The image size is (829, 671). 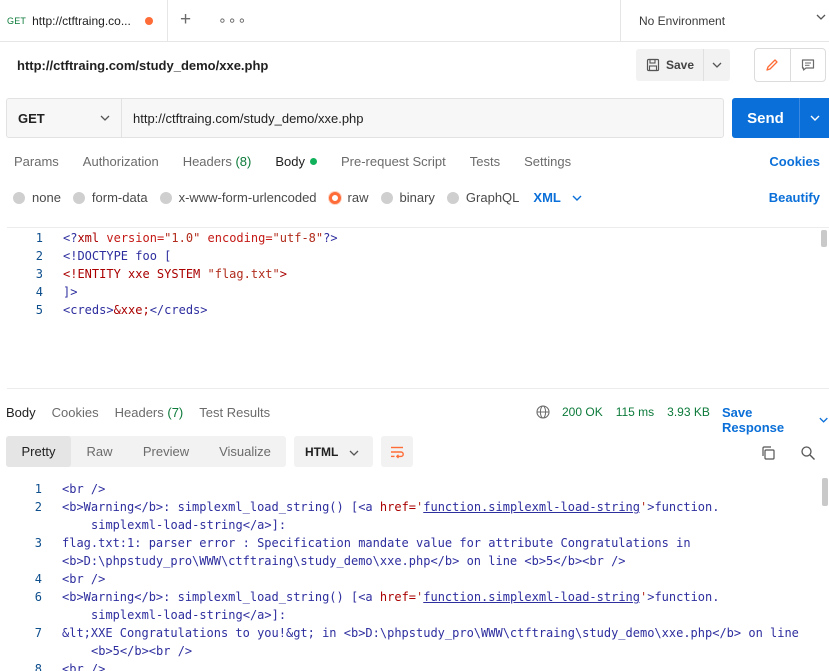 What do you see at coordinates (84, 666) in the screenshot?
I see `code-token: <br />` at bounding box center [84, 666].